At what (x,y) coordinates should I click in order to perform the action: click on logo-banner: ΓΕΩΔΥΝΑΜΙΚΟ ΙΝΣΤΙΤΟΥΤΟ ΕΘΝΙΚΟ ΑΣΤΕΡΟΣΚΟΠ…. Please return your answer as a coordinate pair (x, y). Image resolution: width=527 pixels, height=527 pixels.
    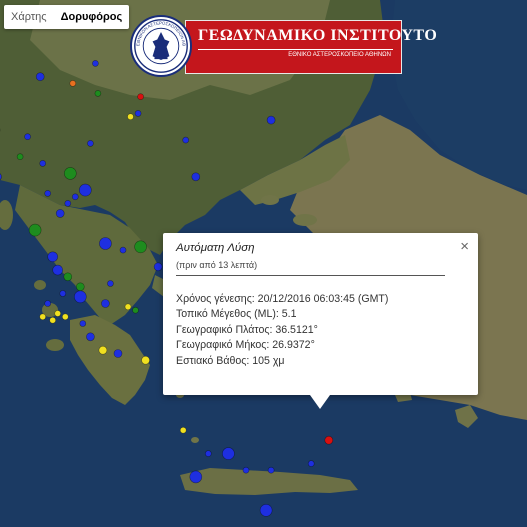
    Looking at the image, I should click on (311, 47).